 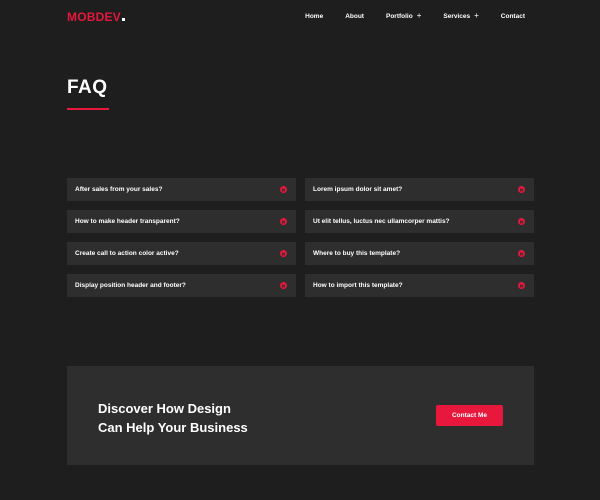 I want to click on faq-question: Create call to action color active?, so click(x=127, y=253).